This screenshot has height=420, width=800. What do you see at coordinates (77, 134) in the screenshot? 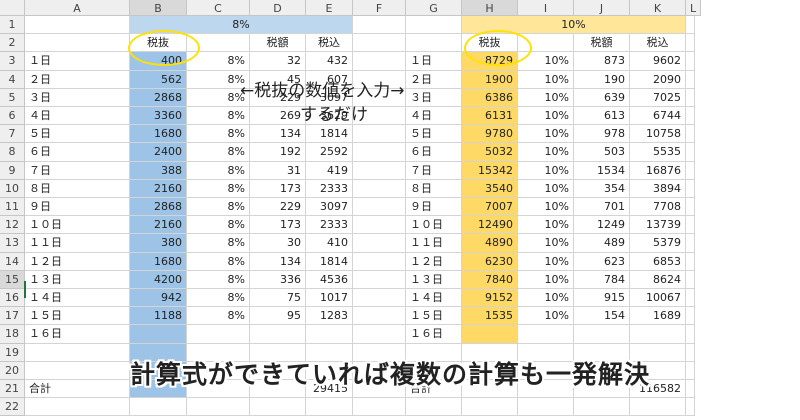
I see `day-label: ５日` at bounding box center [77, 134].